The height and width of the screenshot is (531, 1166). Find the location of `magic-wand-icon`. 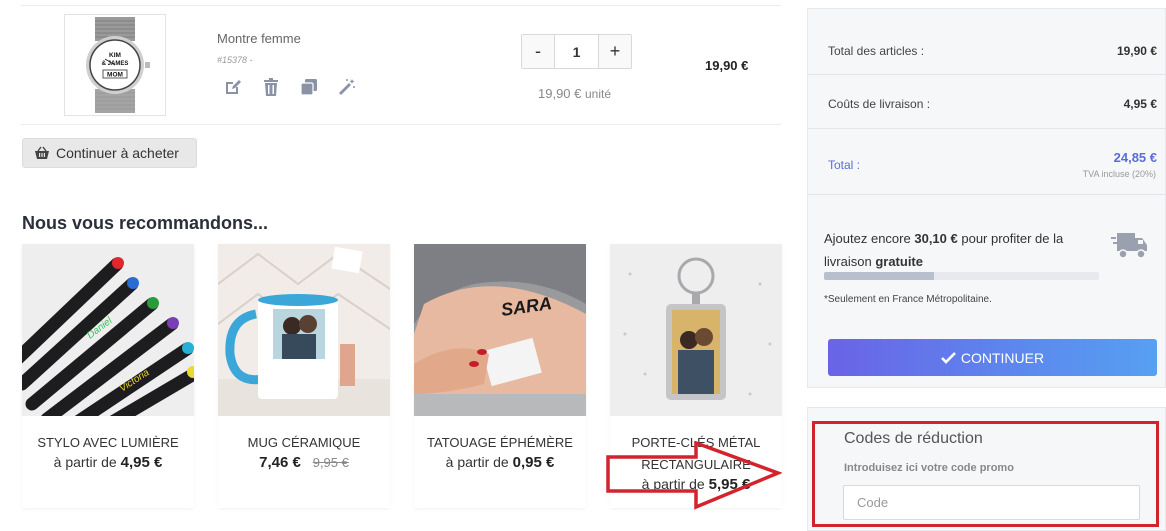

magic-wand-icon is located at coordinates (347, 87).